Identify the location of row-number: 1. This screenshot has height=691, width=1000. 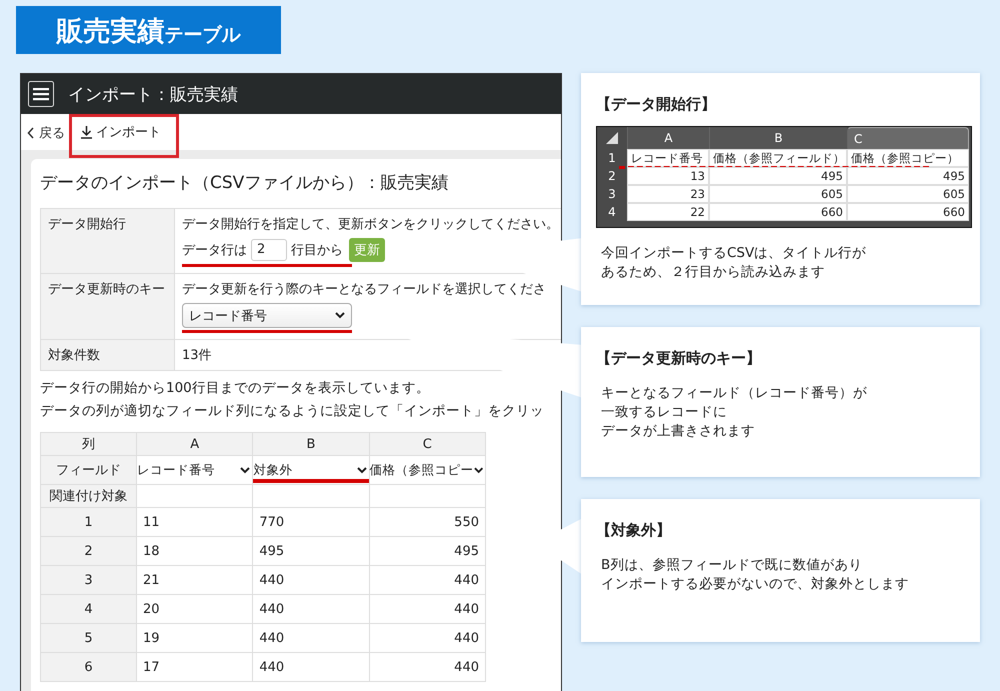
(88, 522).